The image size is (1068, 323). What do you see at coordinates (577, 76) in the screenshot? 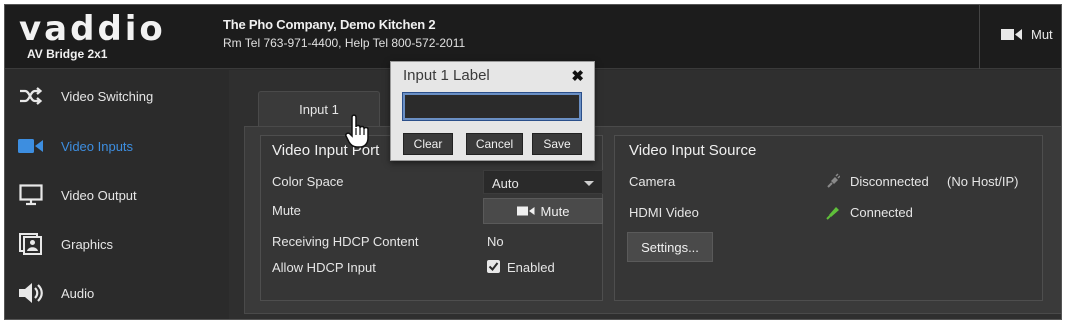
I see `close-icon: ✖` at bounding box center [577, 76].